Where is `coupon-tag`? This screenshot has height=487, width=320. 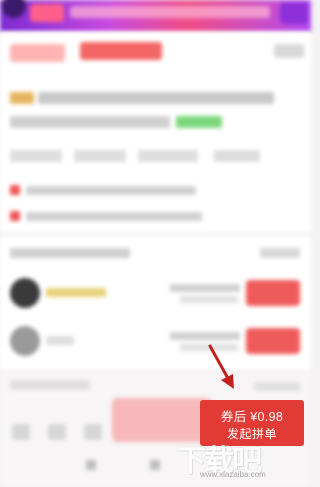 coupon-tag is located at coordinates (121, 51).